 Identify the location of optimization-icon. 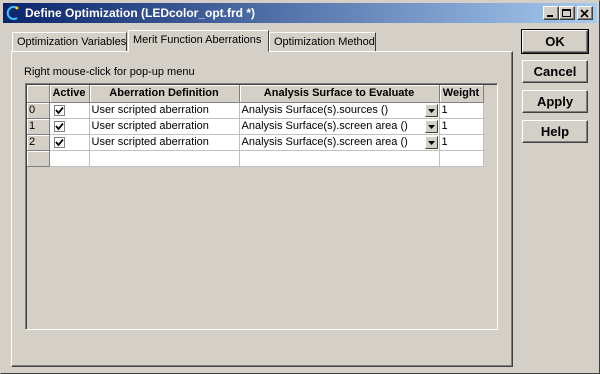
(14, 13).